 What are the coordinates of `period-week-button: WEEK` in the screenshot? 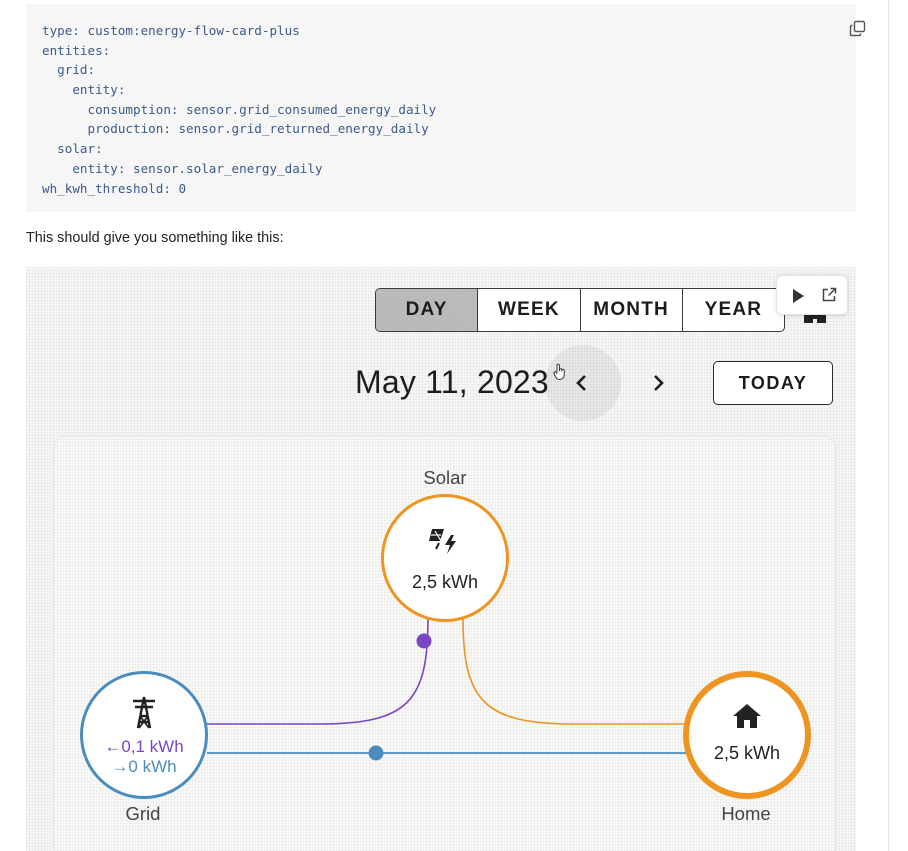 It's located at (529, 310).